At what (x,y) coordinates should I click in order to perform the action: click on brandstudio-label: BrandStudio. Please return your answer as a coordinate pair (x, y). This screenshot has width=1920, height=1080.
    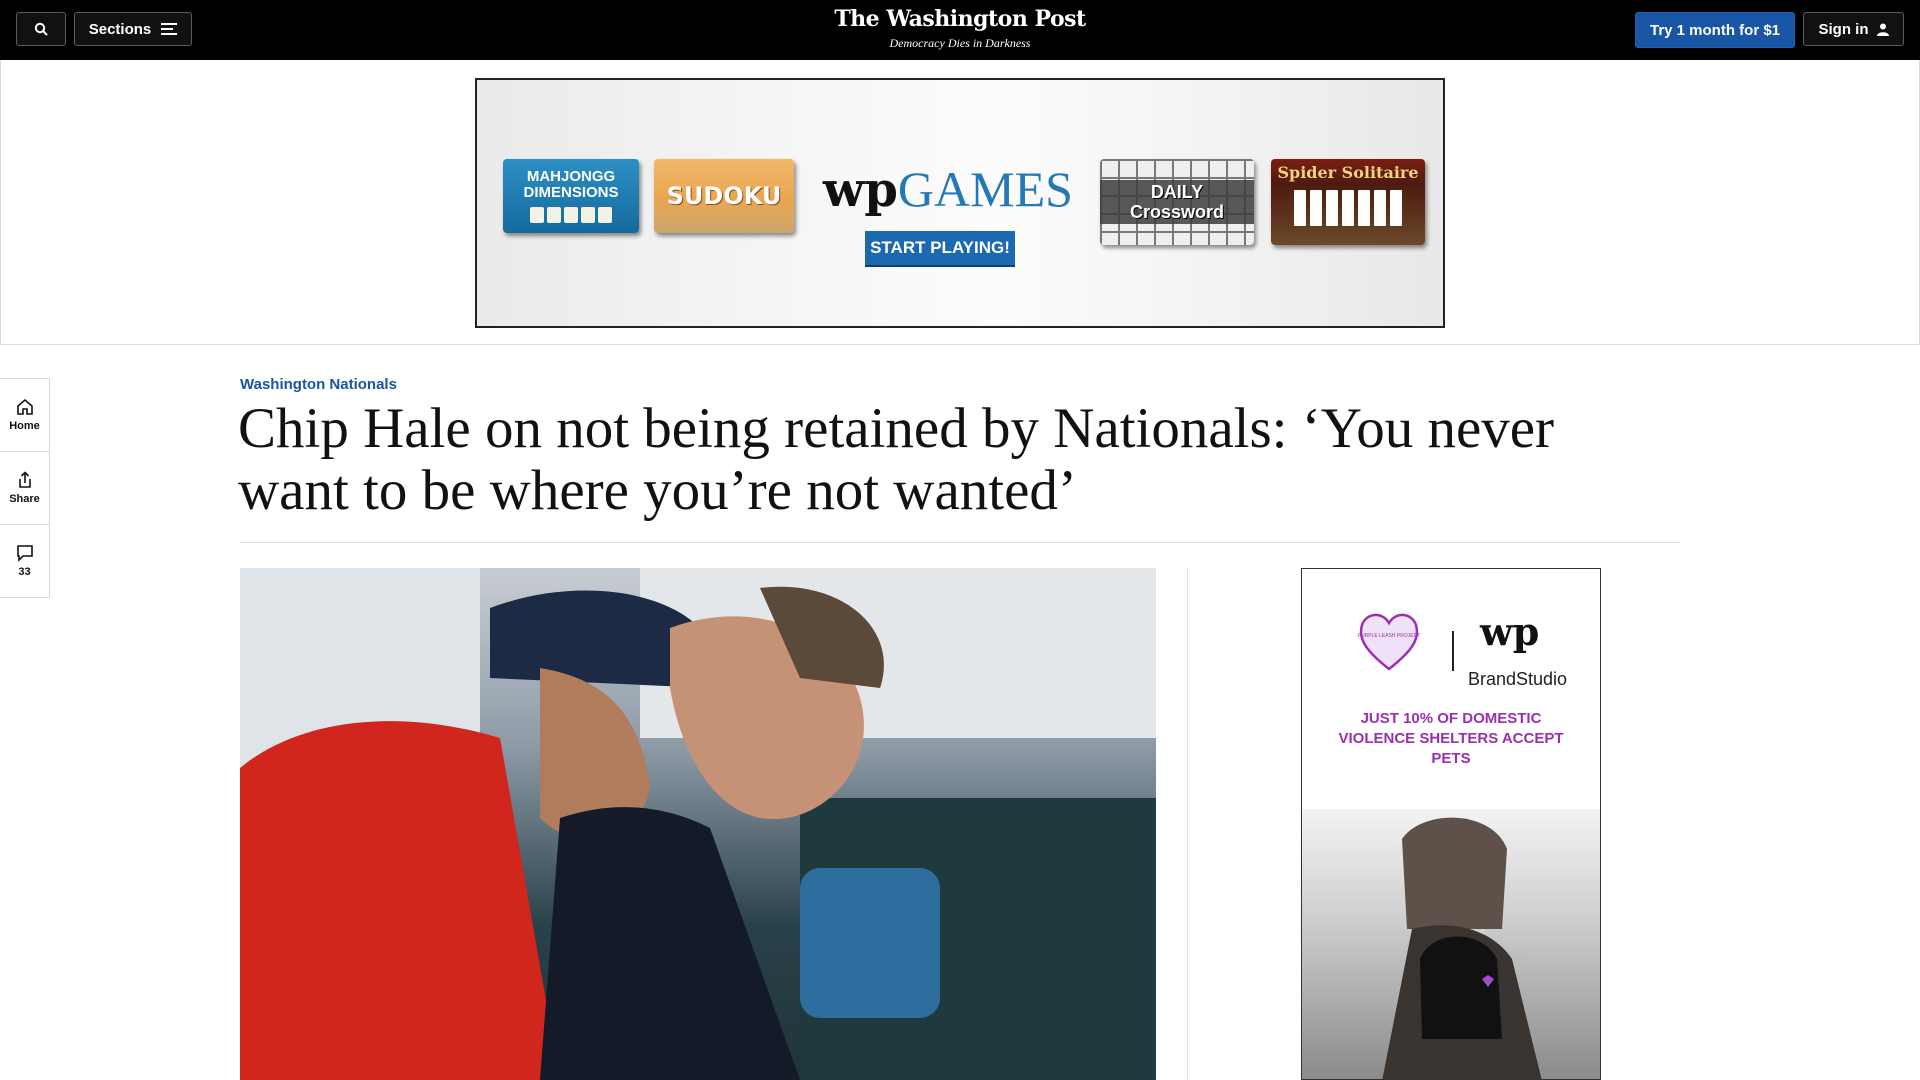
    Looking at the image, I should click on (1518, 679).